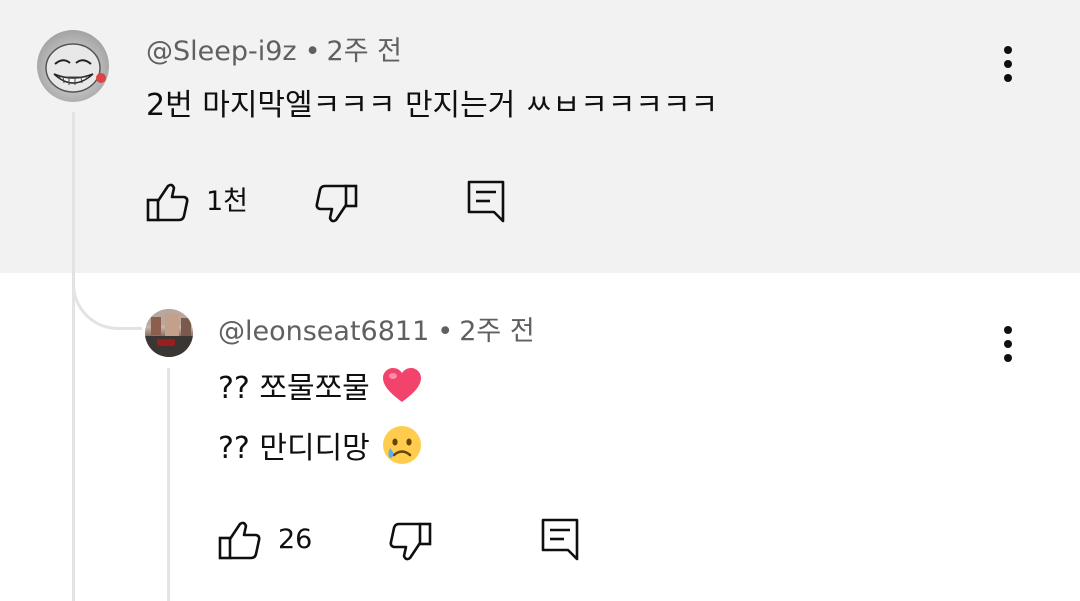 This screenshot has height=601, width=1080. I want to click on reply-line-text: ?? 쪼물쪼물, so click(294, 388).